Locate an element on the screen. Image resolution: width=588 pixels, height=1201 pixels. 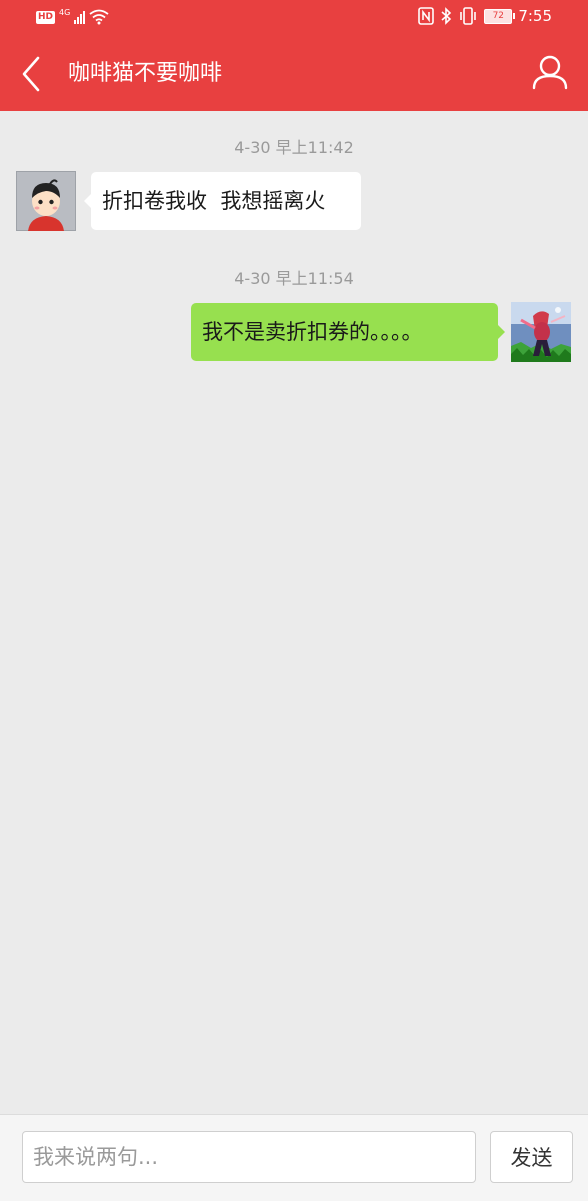
send-button: 发送 is located at coordinates (531, 1157).